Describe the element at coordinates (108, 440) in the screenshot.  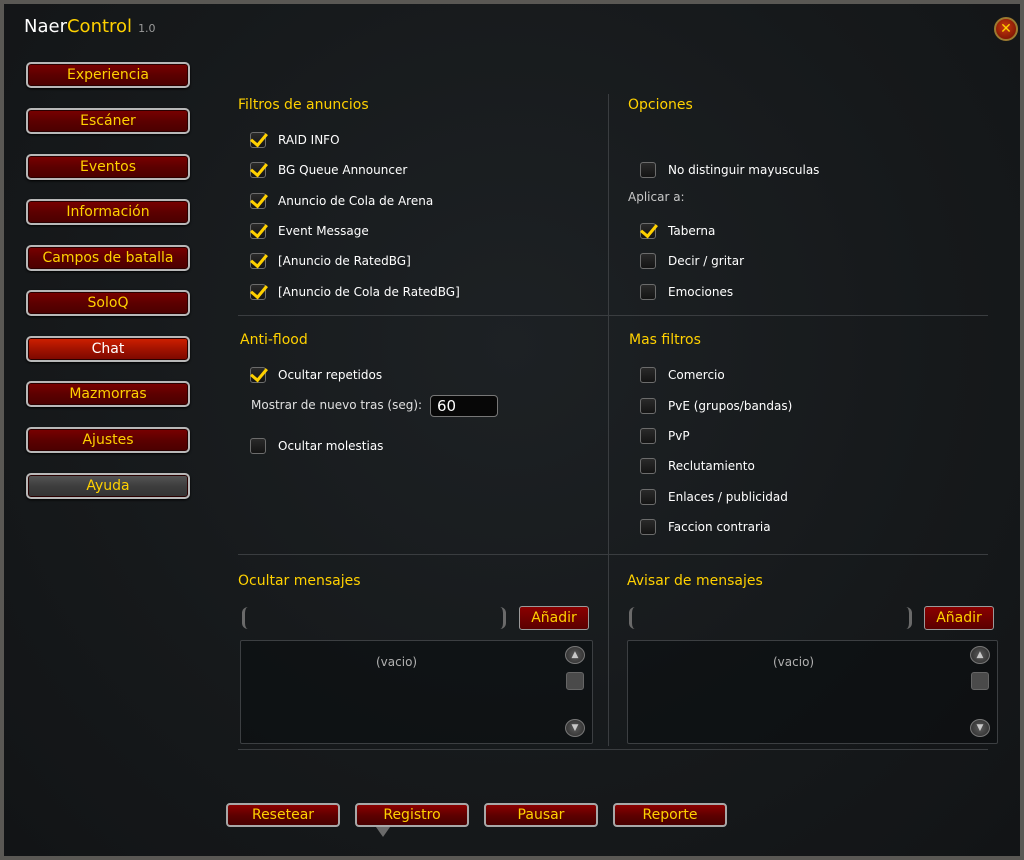
I see `sidebar-item-ajustes: Ajustes` at that location.